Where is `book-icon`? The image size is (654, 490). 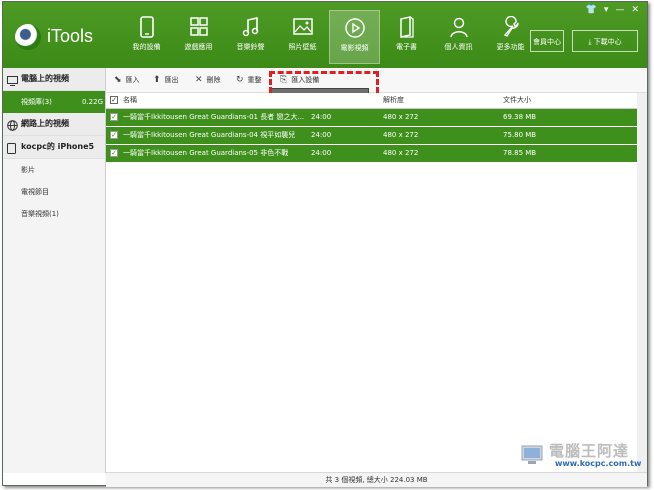 book-icon is located at coordinates (406, 27).